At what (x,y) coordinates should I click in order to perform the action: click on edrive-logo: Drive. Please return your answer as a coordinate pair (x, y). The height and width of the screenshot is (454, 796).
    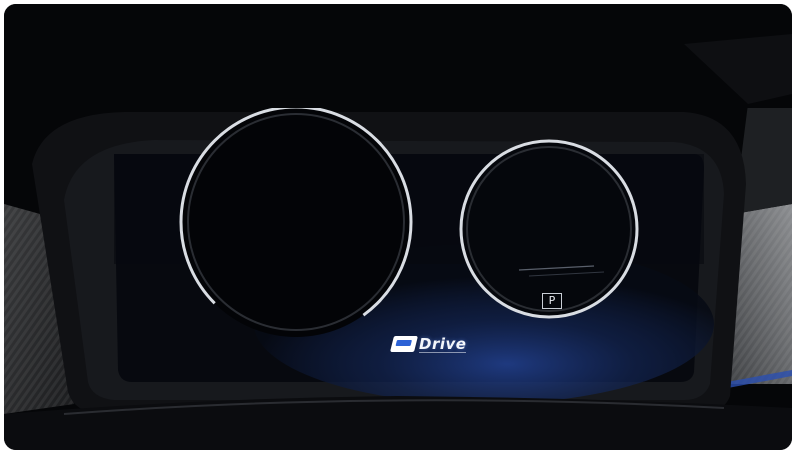
    Looking at the image, I should click on (437, 344).